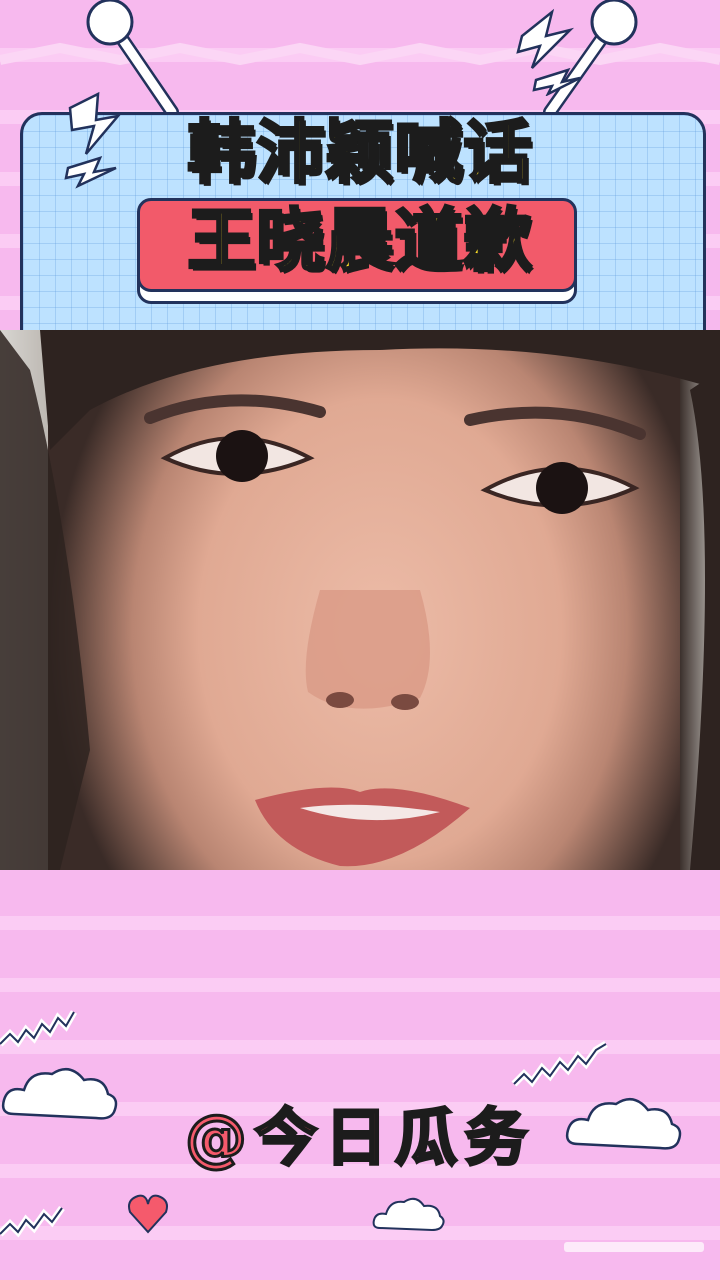 The height and width of the screenshot is (1280, 720). I want to click on account-handle: @今日瓜务, so click(359, 1138).